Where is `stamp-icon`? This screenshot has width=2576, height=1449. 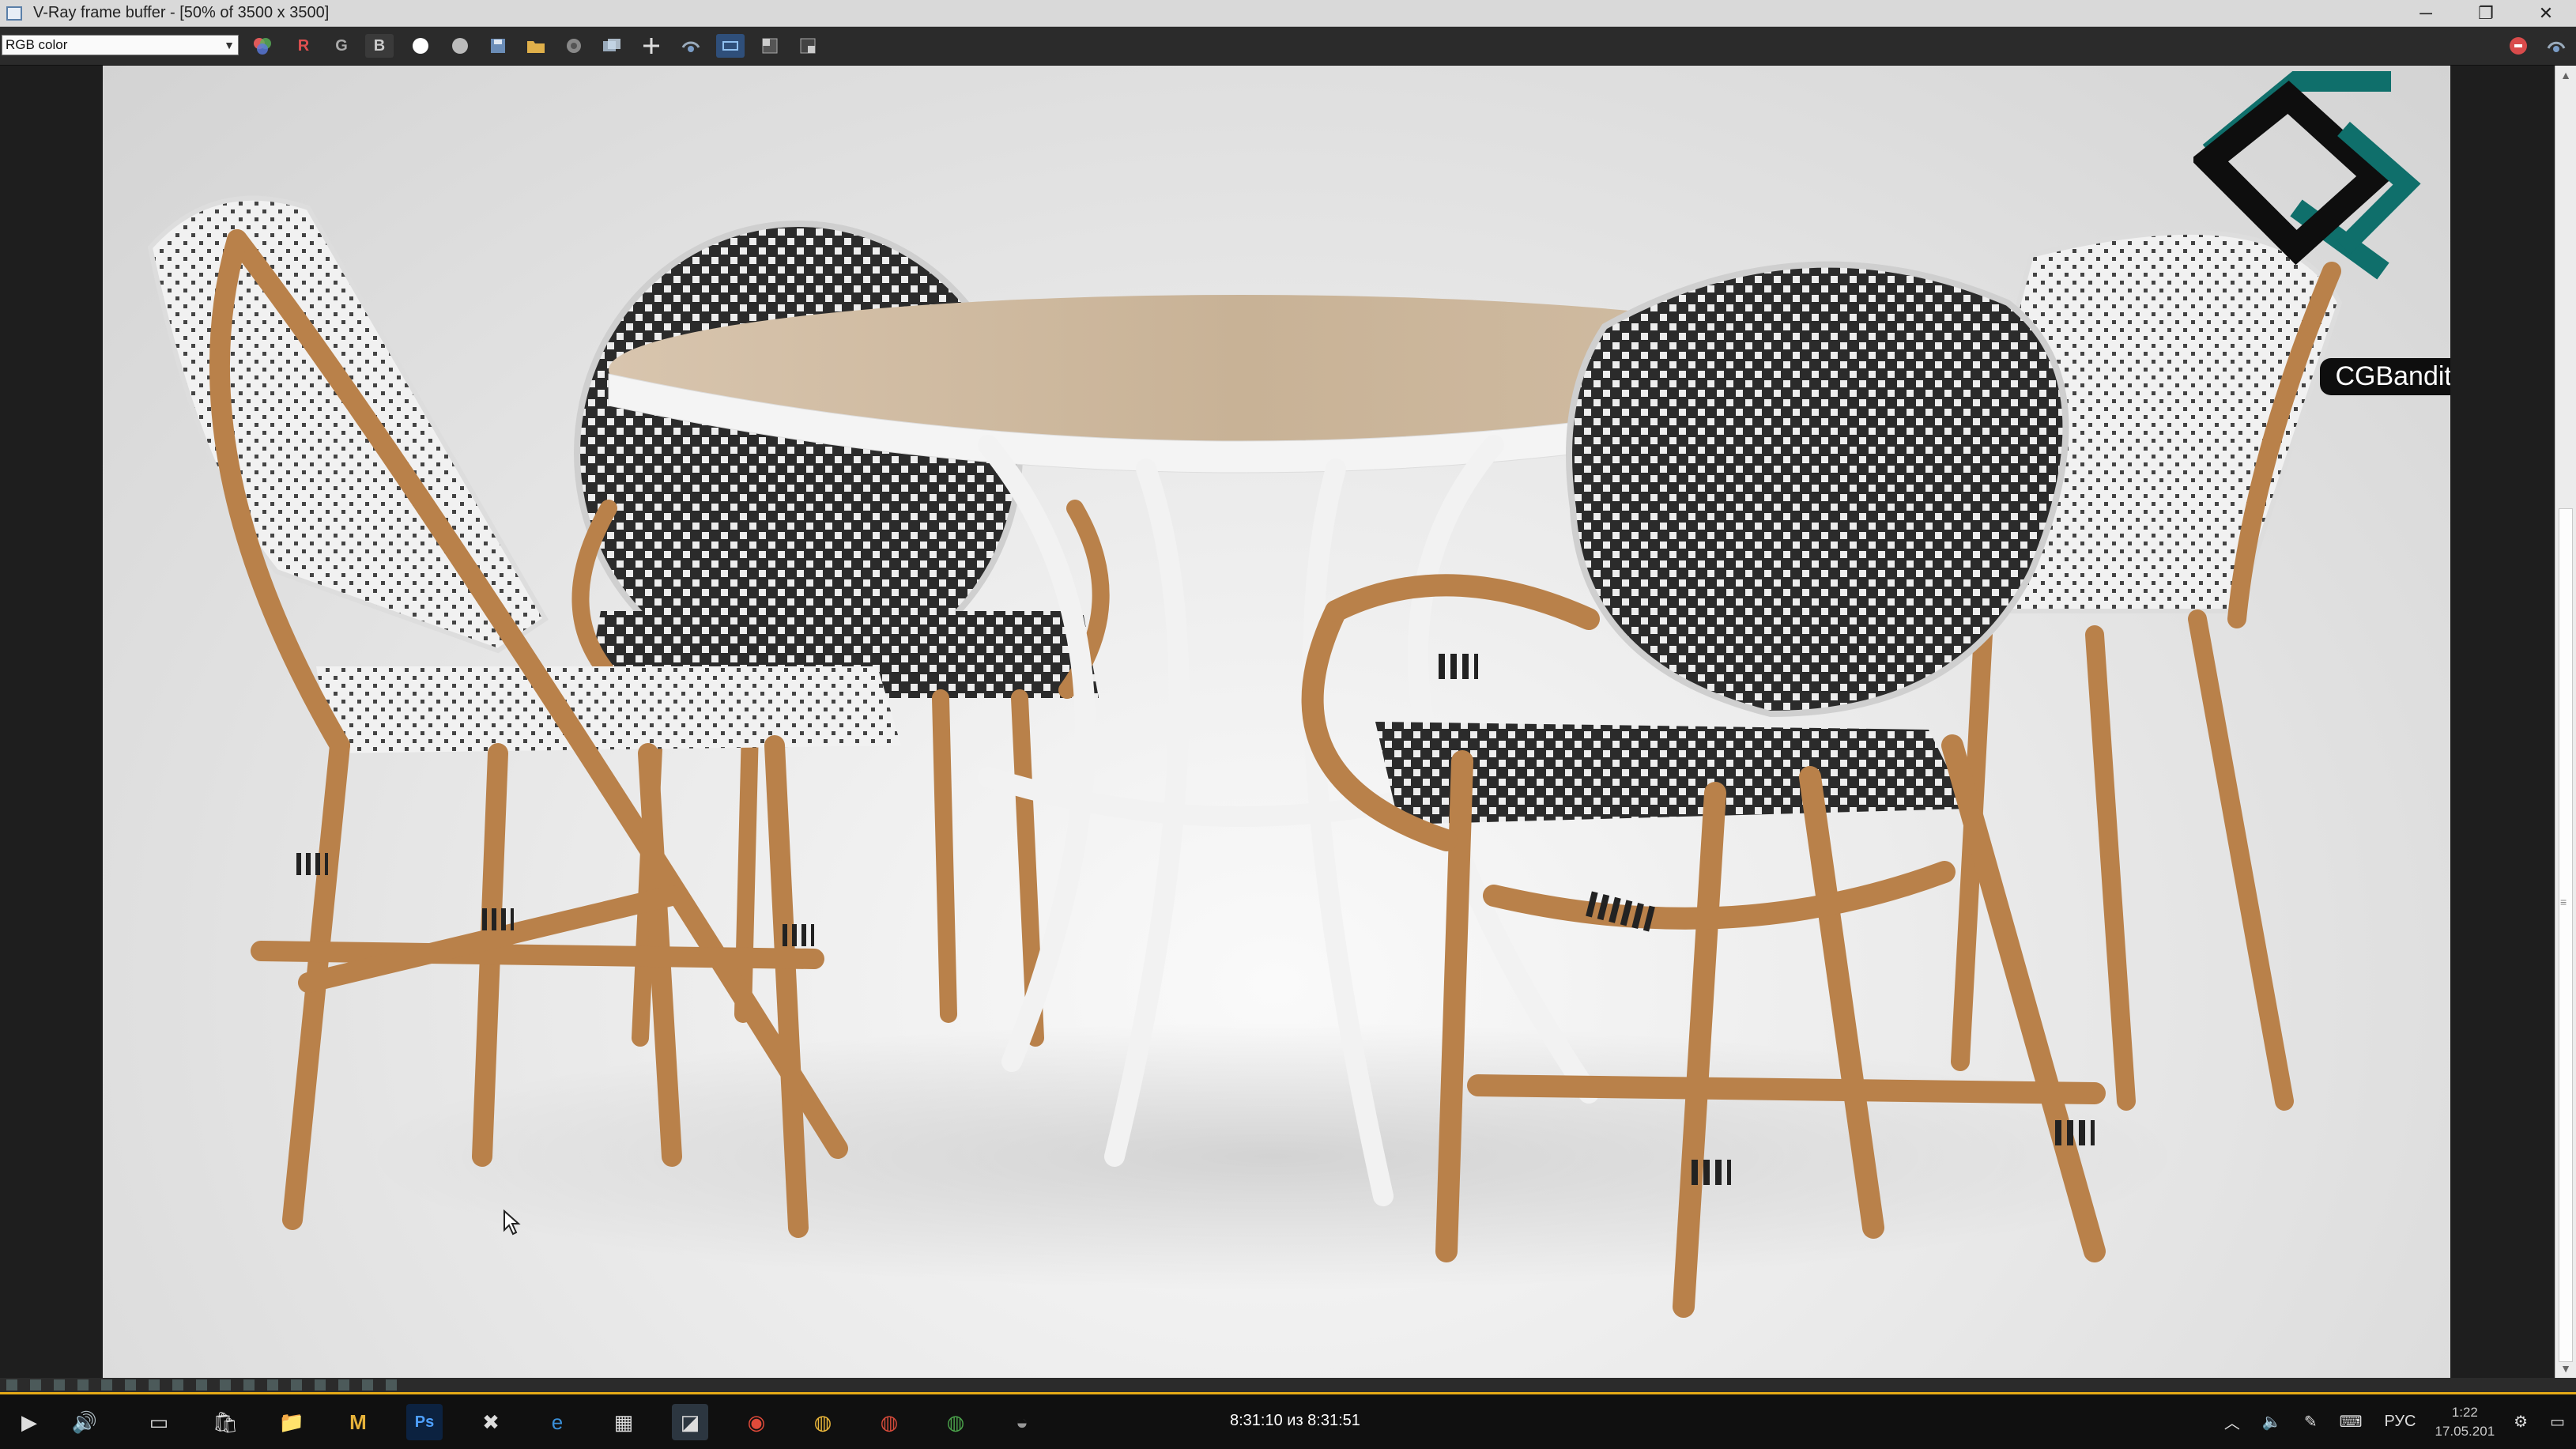
stamp-icon is located at coordinates (201, 1385).